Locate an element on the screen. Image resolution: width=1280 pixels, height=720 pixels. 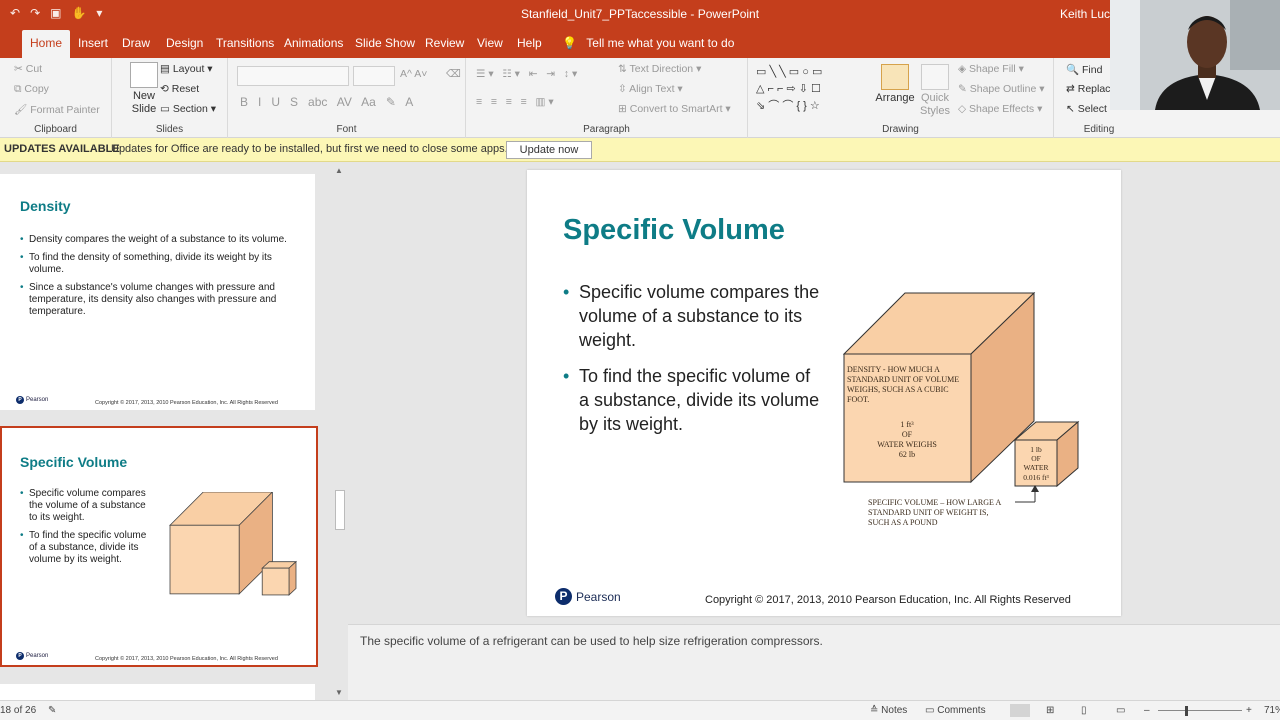
thumbnail-scrollbar: ▲ ▼ is located at coordinates (340, 431).